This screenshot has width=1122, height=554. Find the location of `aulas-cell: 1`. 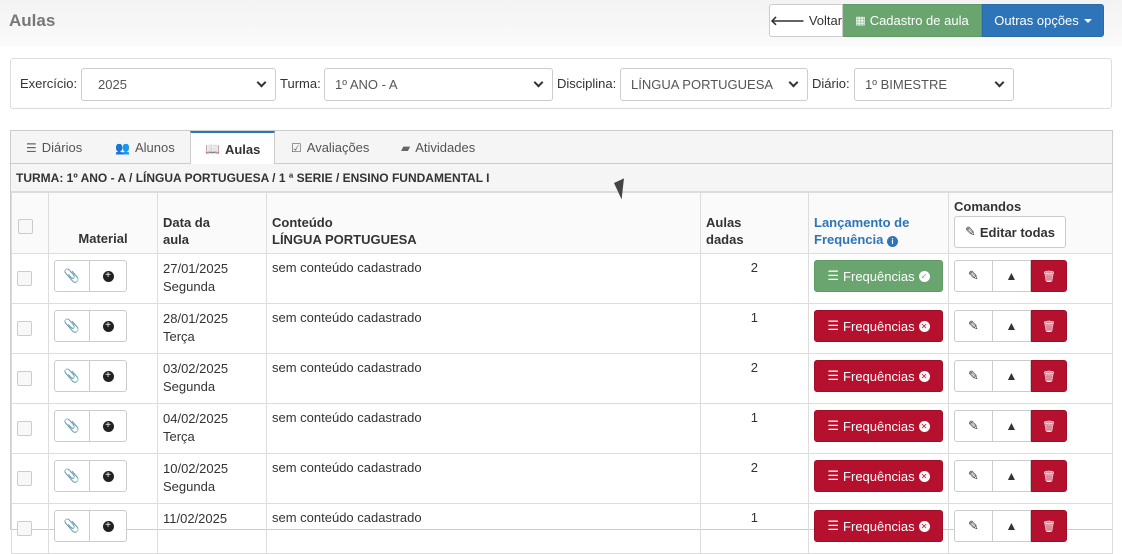

aulas-cell: 1 is located at coordinates (754, 528).